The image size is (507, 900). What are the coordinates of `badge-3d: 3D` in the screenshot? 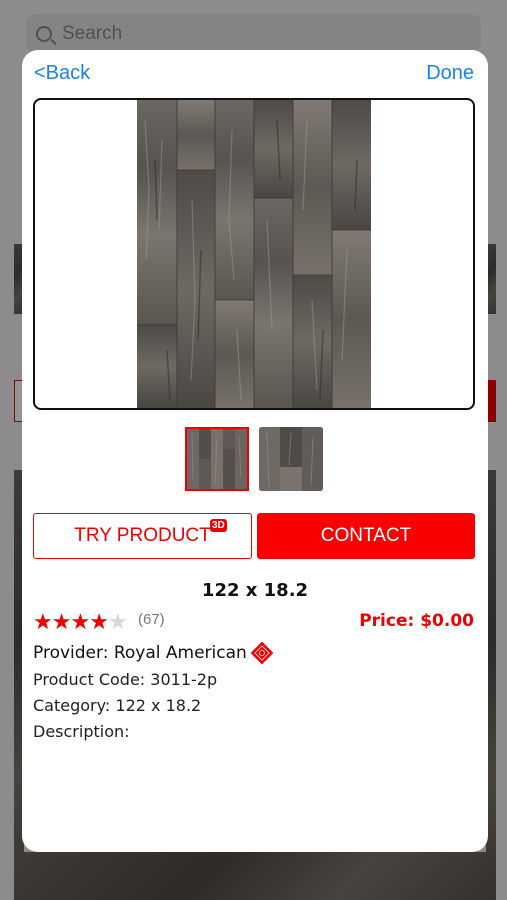 It's located at (218, 525).